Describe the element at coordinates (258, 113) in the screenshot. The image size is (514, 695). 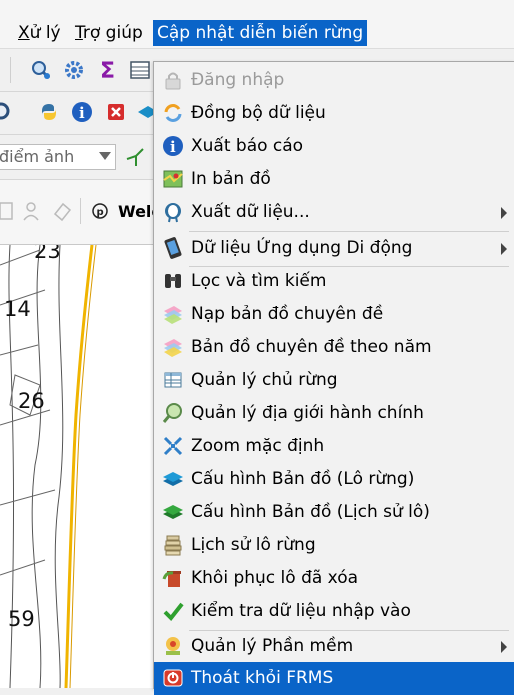
I see `menu-item-label: Đồng bộ dữ liệu` at that location.